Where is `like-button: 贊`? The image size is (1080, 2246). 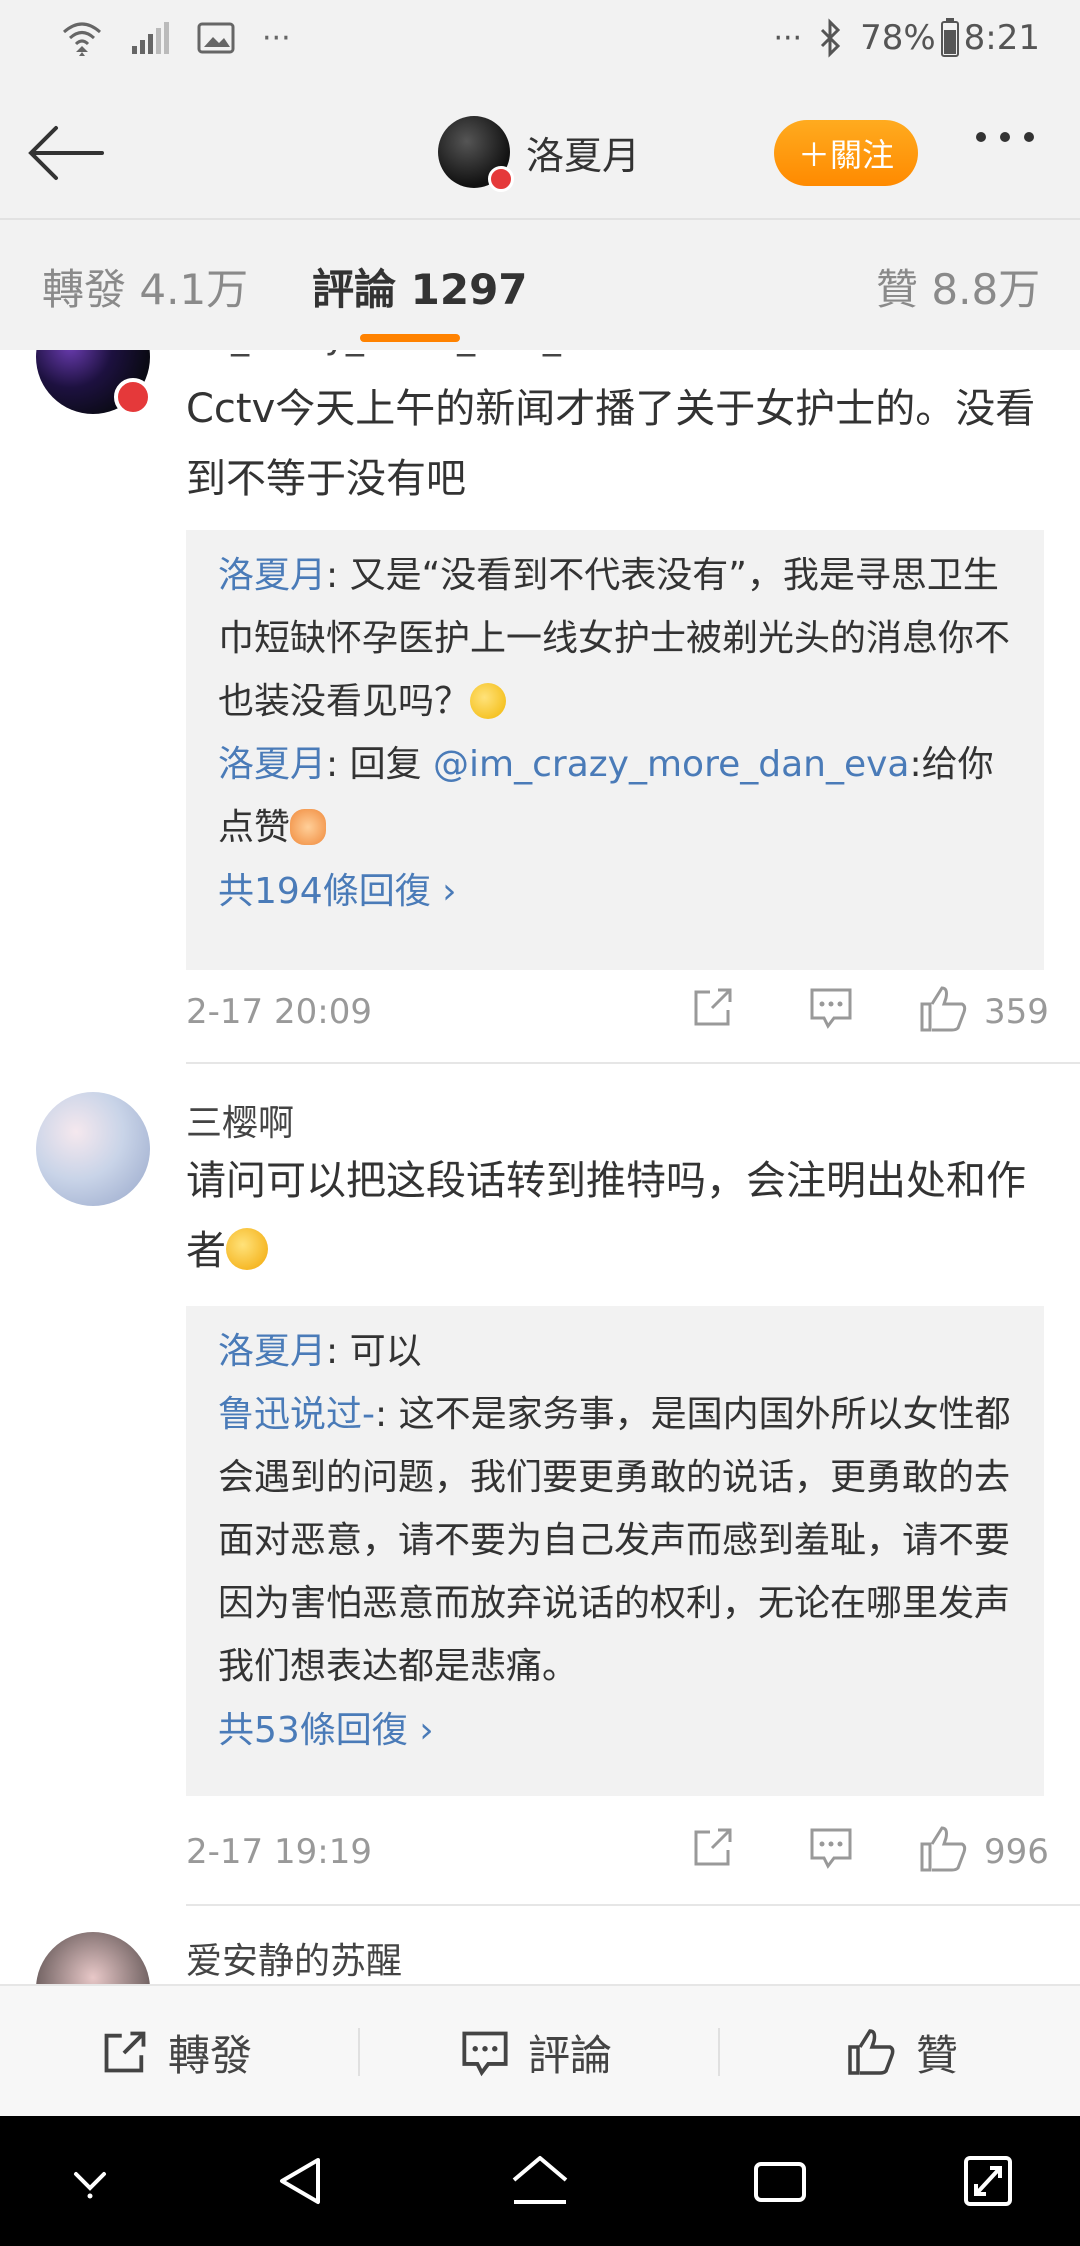
like-button: 贊 is located at coordinates (902, 2052).